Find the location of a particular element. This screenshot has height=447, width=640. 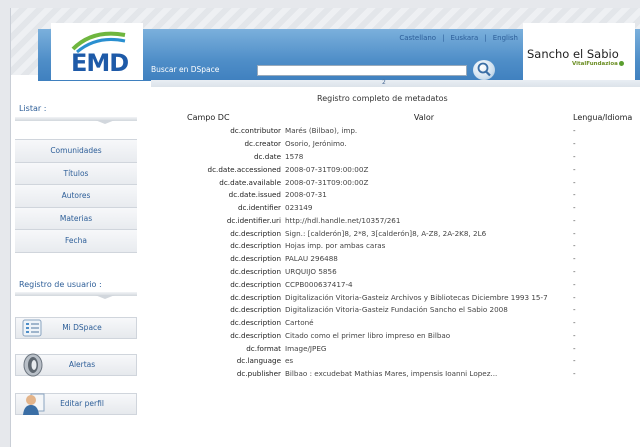

table-row: dc.contributor Marés (Bilbao), imp. - is located at coordinates (395, 131).